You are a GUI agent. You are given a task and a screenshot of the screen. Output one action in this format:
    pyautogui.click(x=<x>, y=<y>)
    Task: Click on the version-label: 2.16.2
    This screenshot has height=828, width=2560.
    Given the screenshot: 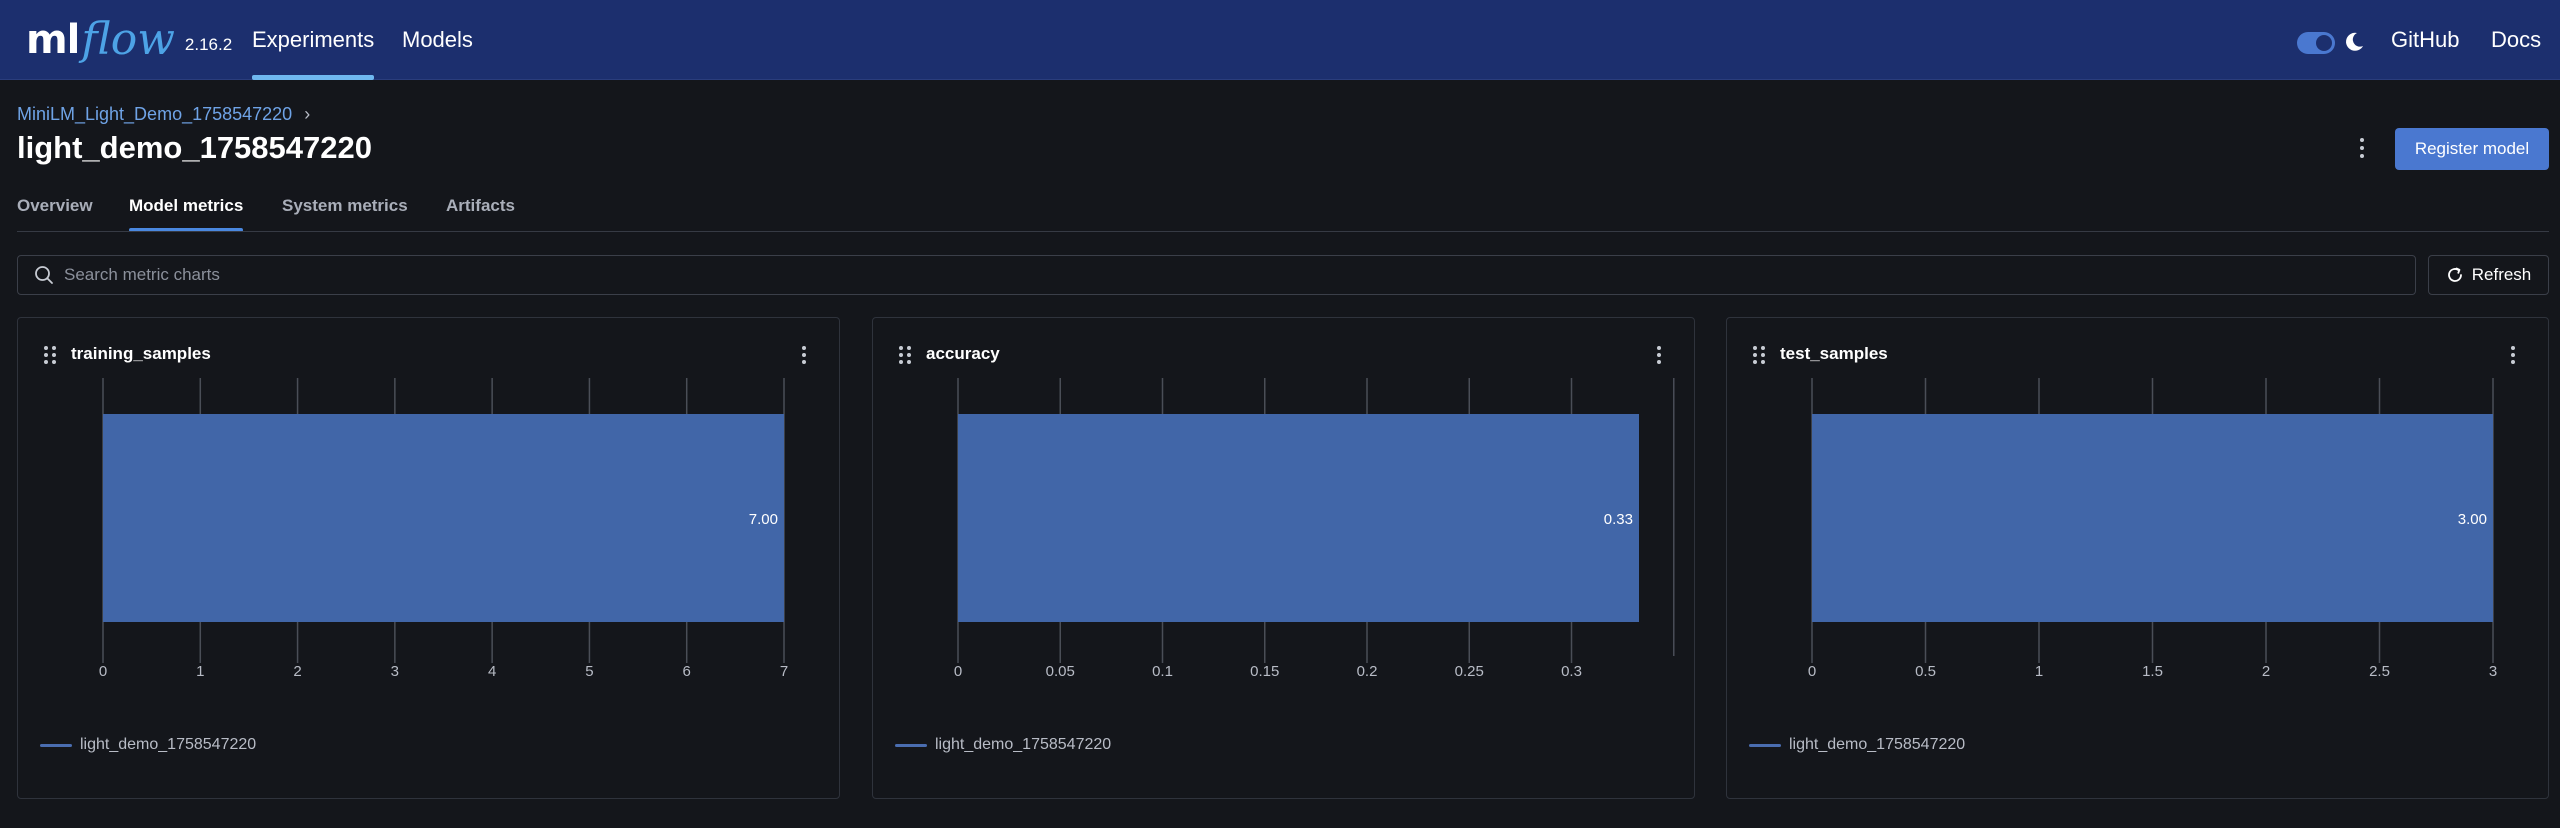 What is the action you would take?
    pyautogui.click(x=208, y=44)
    